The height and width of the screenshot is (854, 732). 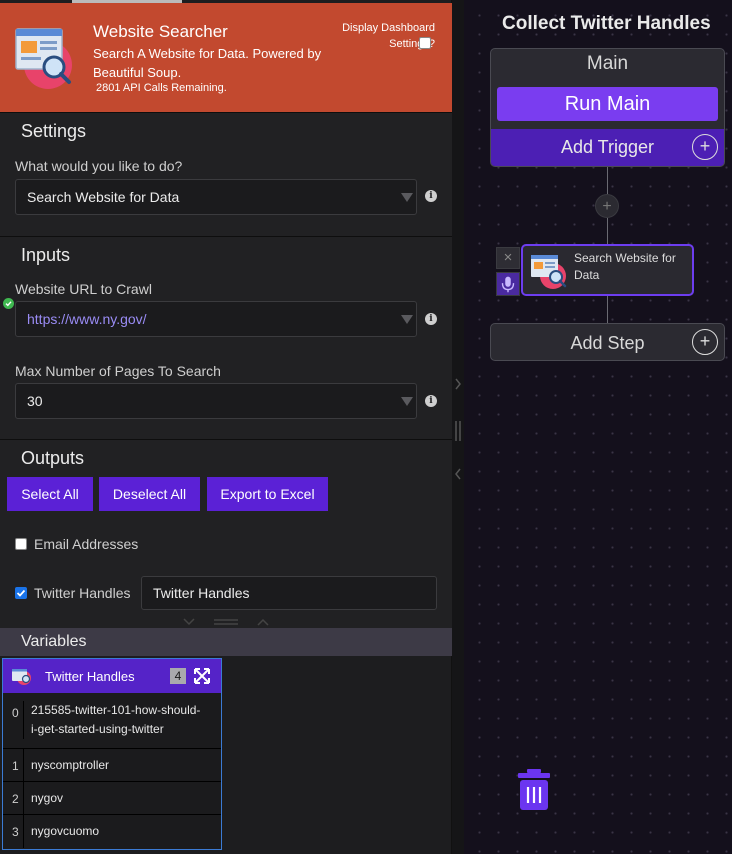 What do you see at coordinates (705, 342) in the screenshot?
I see `add-step-plus-icon: +` at bounding box center [705, 342].